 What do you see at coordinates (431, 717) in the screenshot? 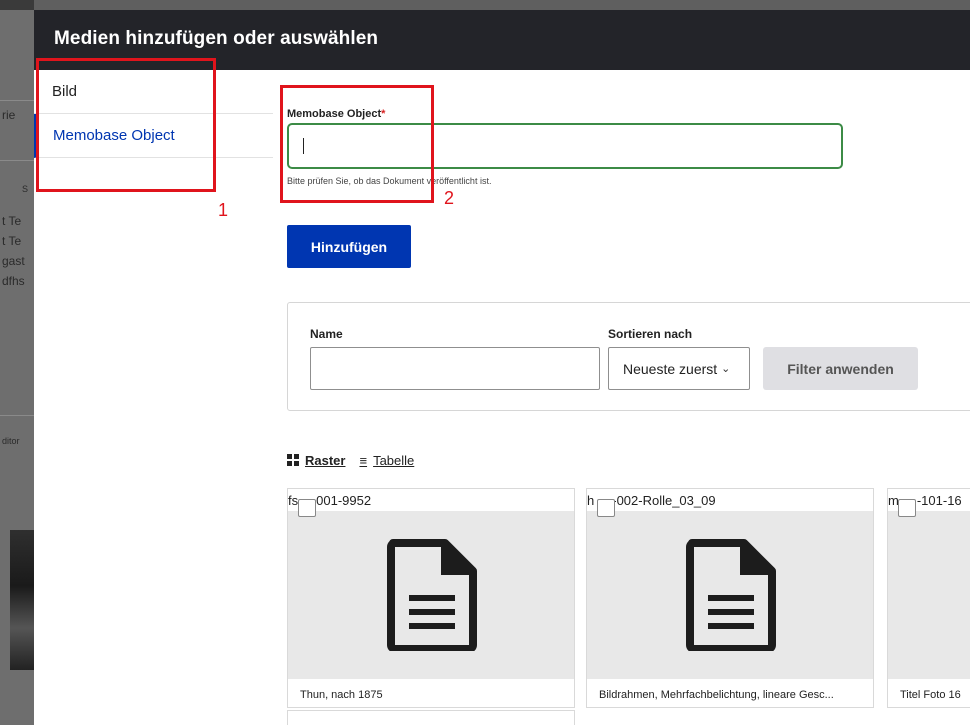
I see `media-card-next-row` at bounding box center [431, 717].